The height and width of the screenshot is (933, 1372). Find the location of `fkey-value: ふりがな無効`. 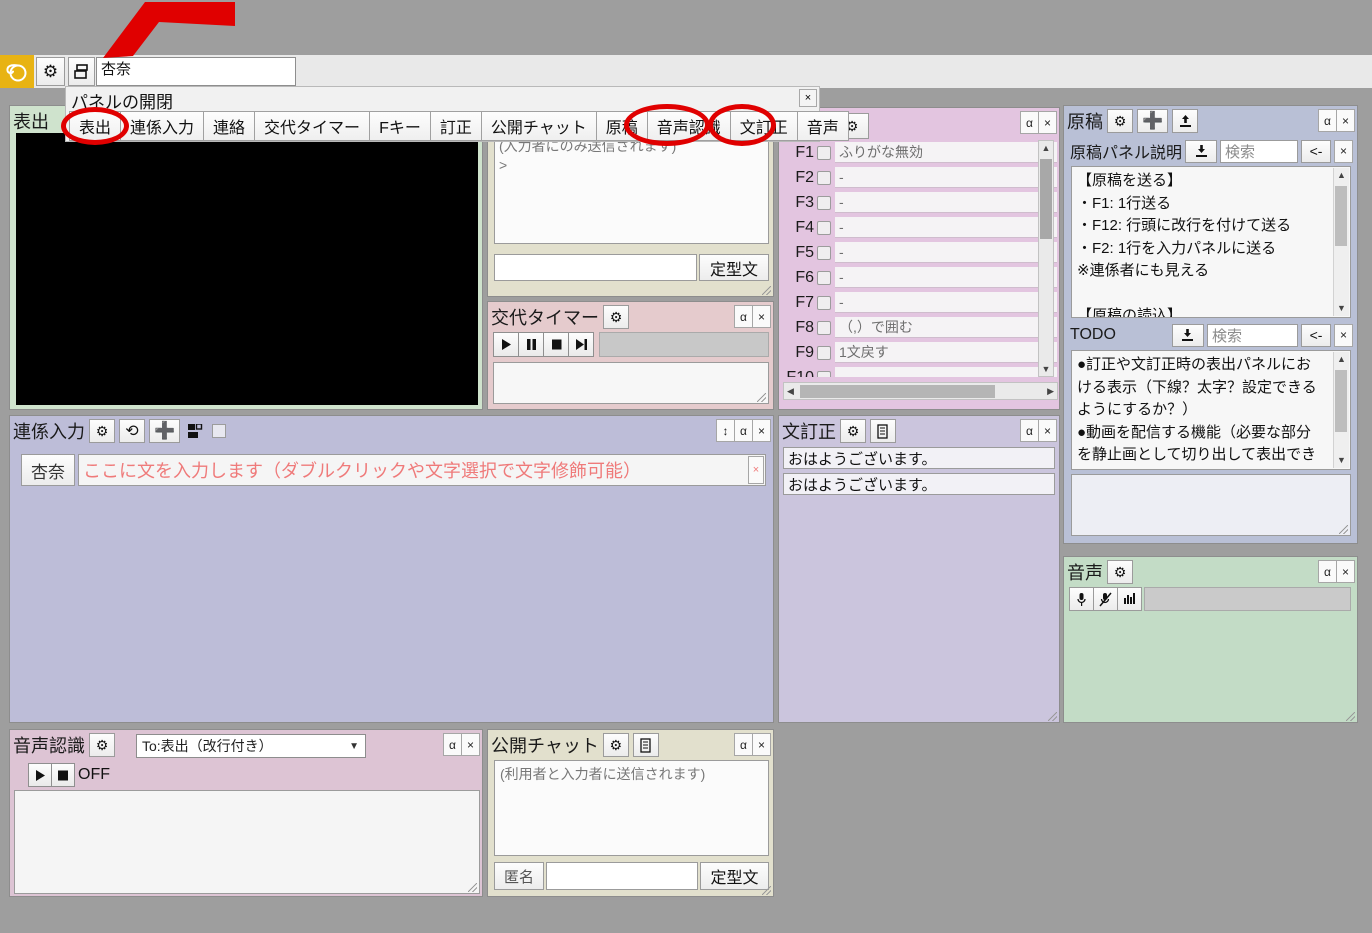

fkey-value: ふりがな無効 is located at coordinates (946, 152).